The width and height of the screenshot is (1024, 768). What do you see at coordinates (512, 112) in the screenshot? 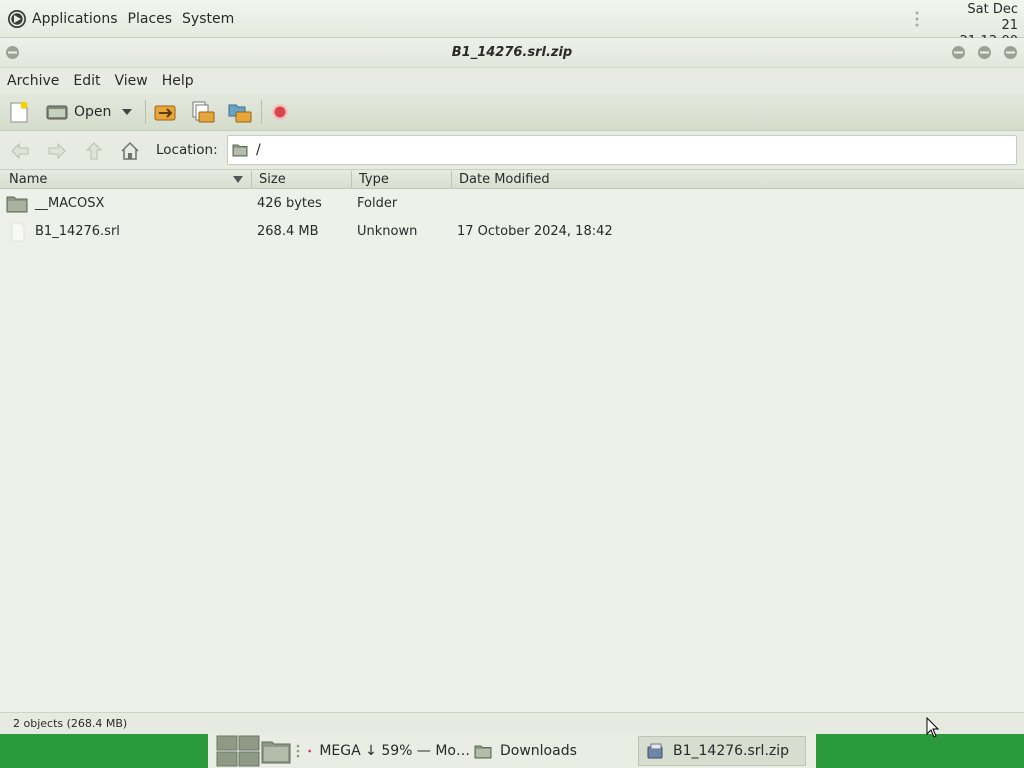
I see `toolbar: Open` at bounding box center [512, 112].